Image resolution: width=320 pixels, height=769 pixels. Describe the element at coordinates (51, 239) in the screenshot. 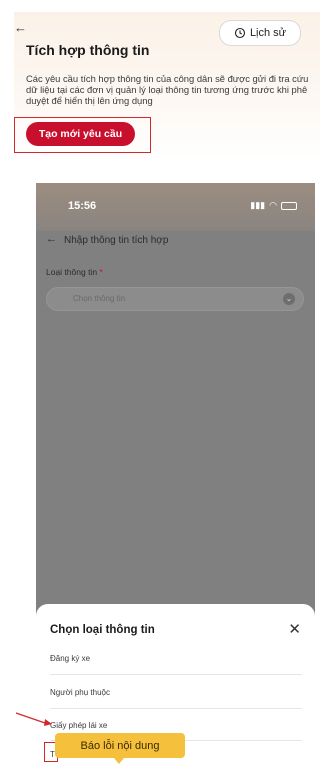

I see `phone-back-icon: ←` at that location.